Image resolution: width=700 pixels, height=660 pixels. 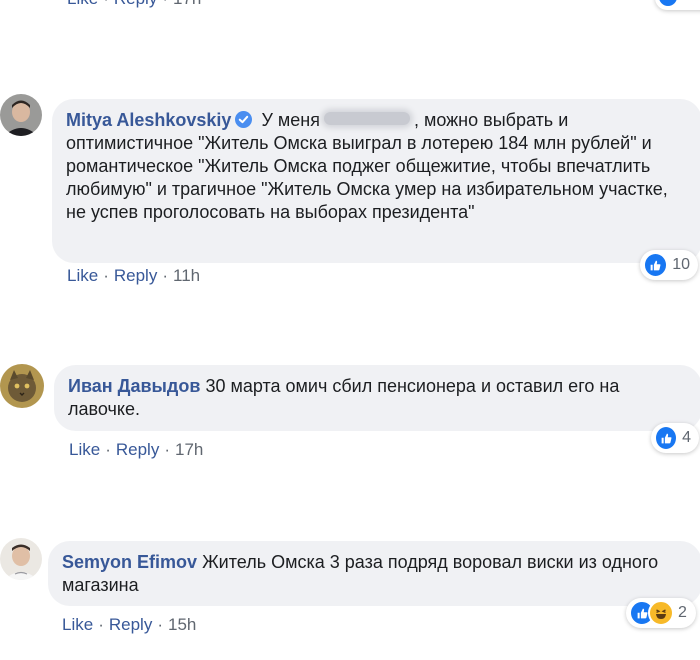 I want to click on haha-icon, so click(x=661, y=613).